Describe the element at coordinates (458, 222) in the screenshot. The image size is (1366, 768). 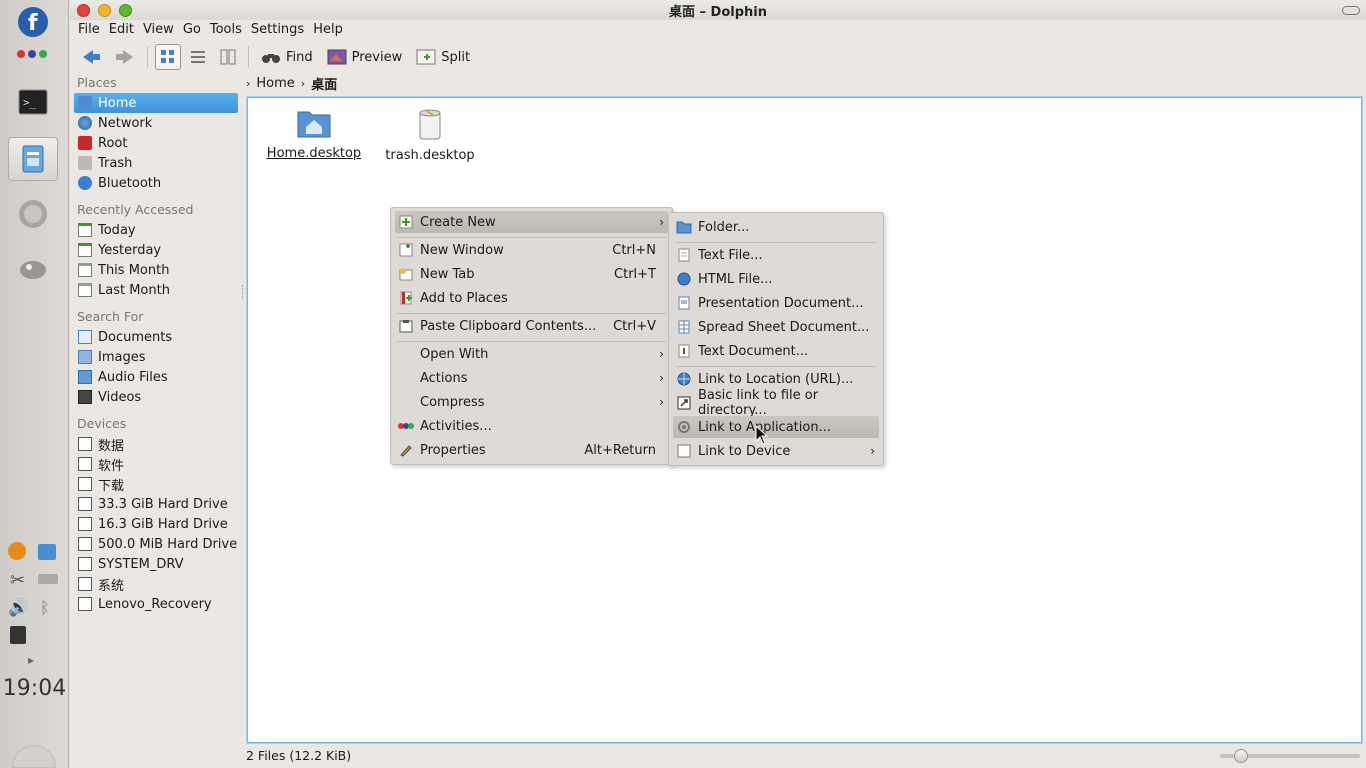
I see `menu-item-label: Create New` at that location.